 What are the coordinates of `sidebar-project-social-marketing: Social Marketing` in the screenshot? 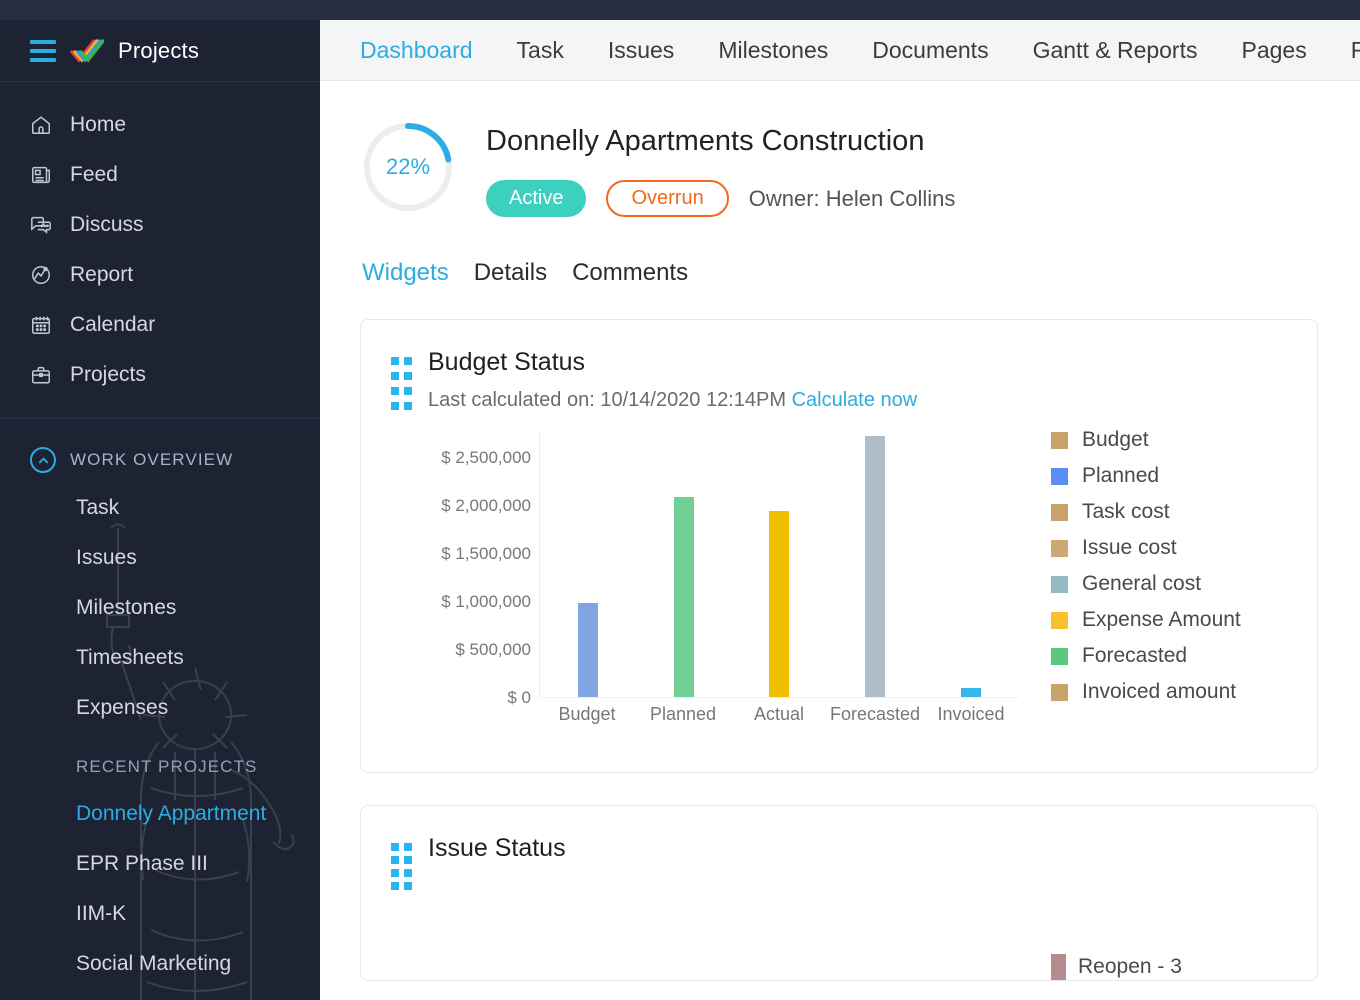 It's located at (160, 964).